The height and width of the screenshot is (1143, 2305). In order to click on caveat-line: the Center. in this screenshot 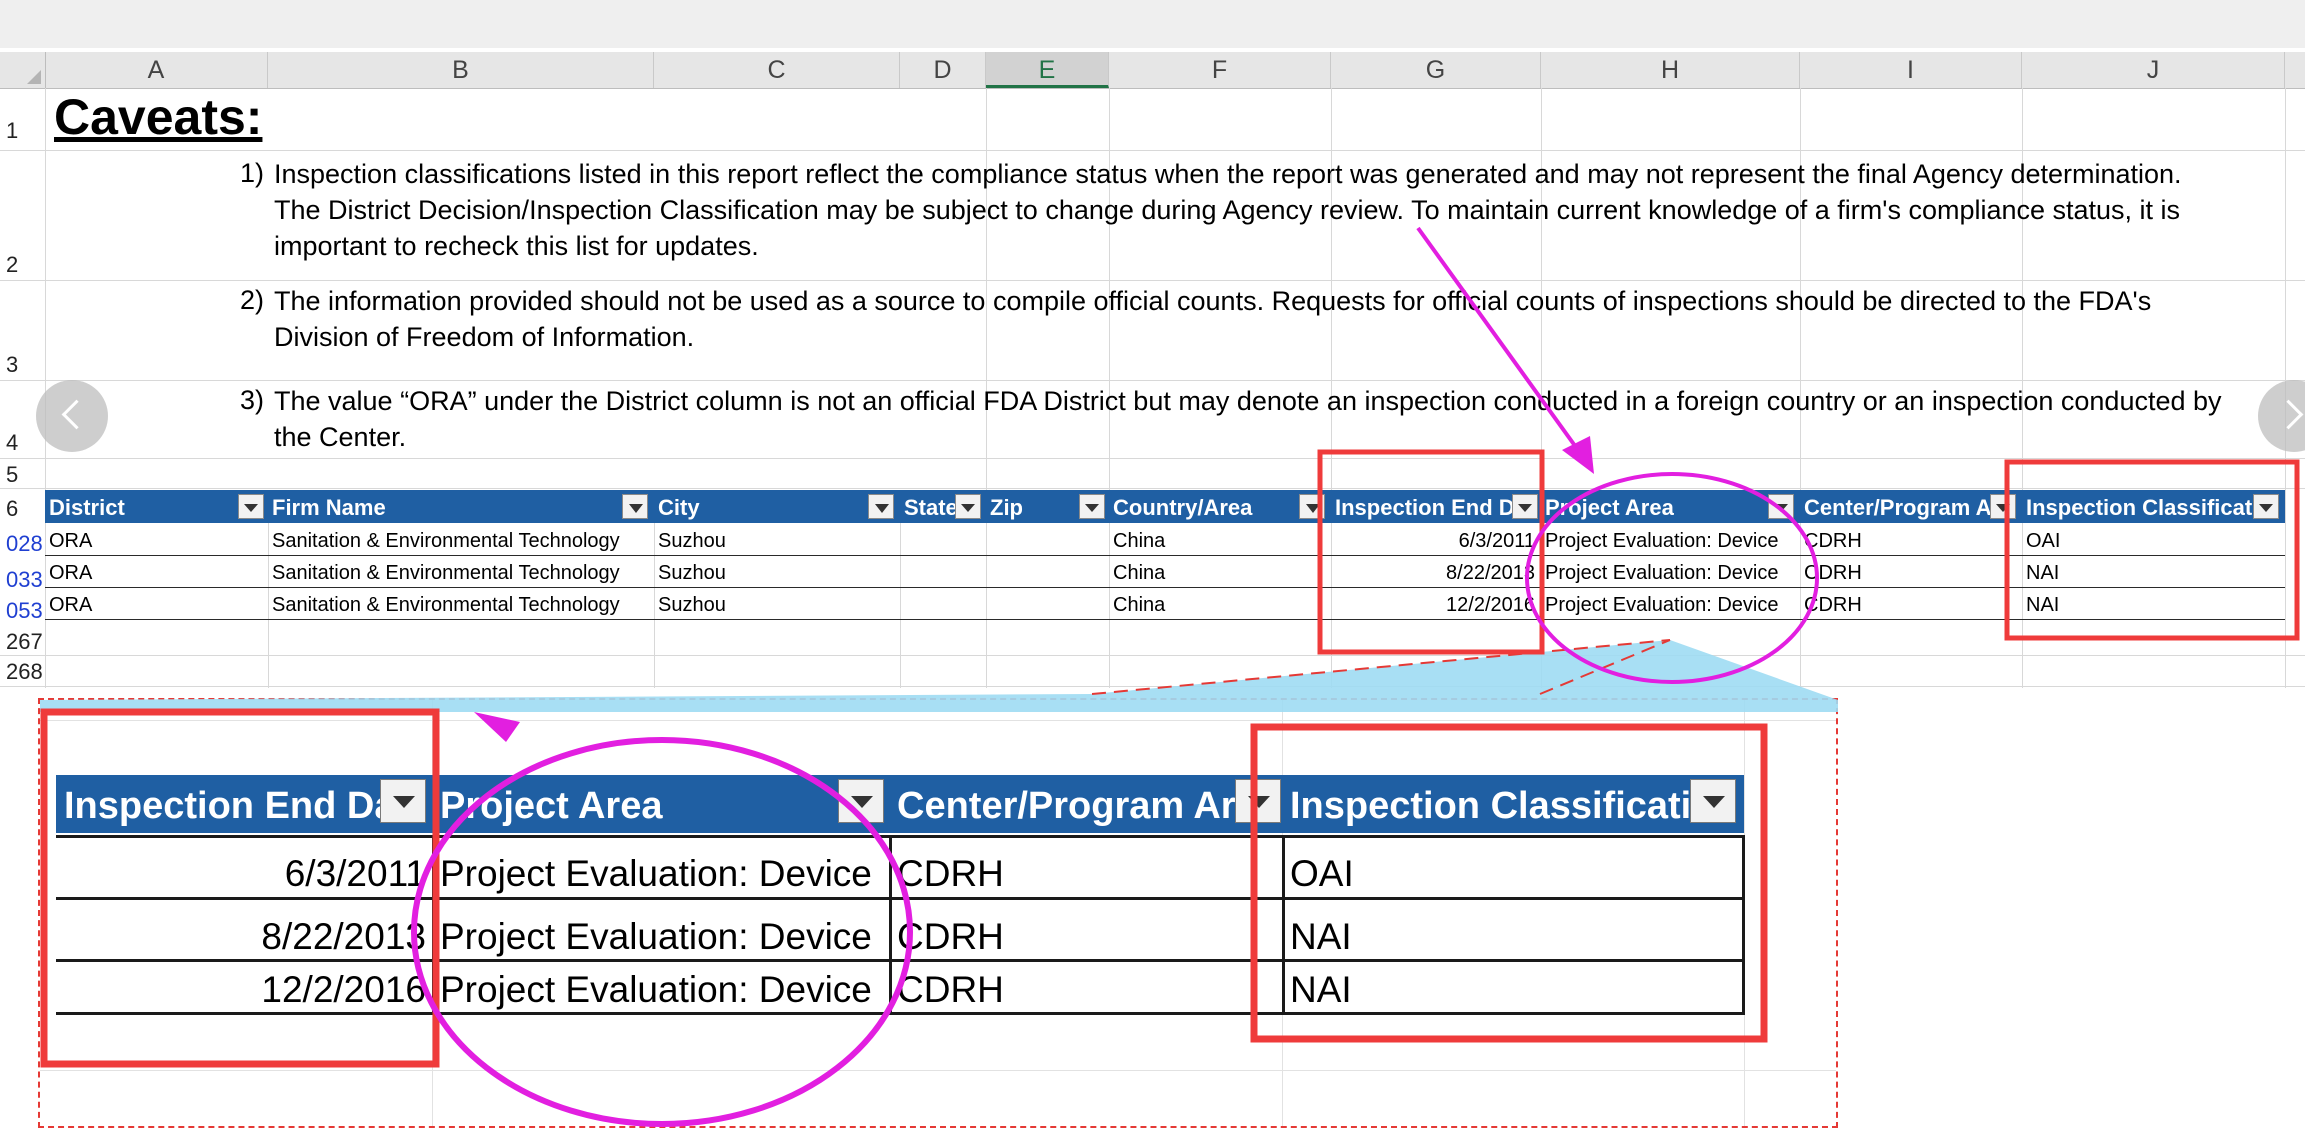, I will do `click(340, 437)`.